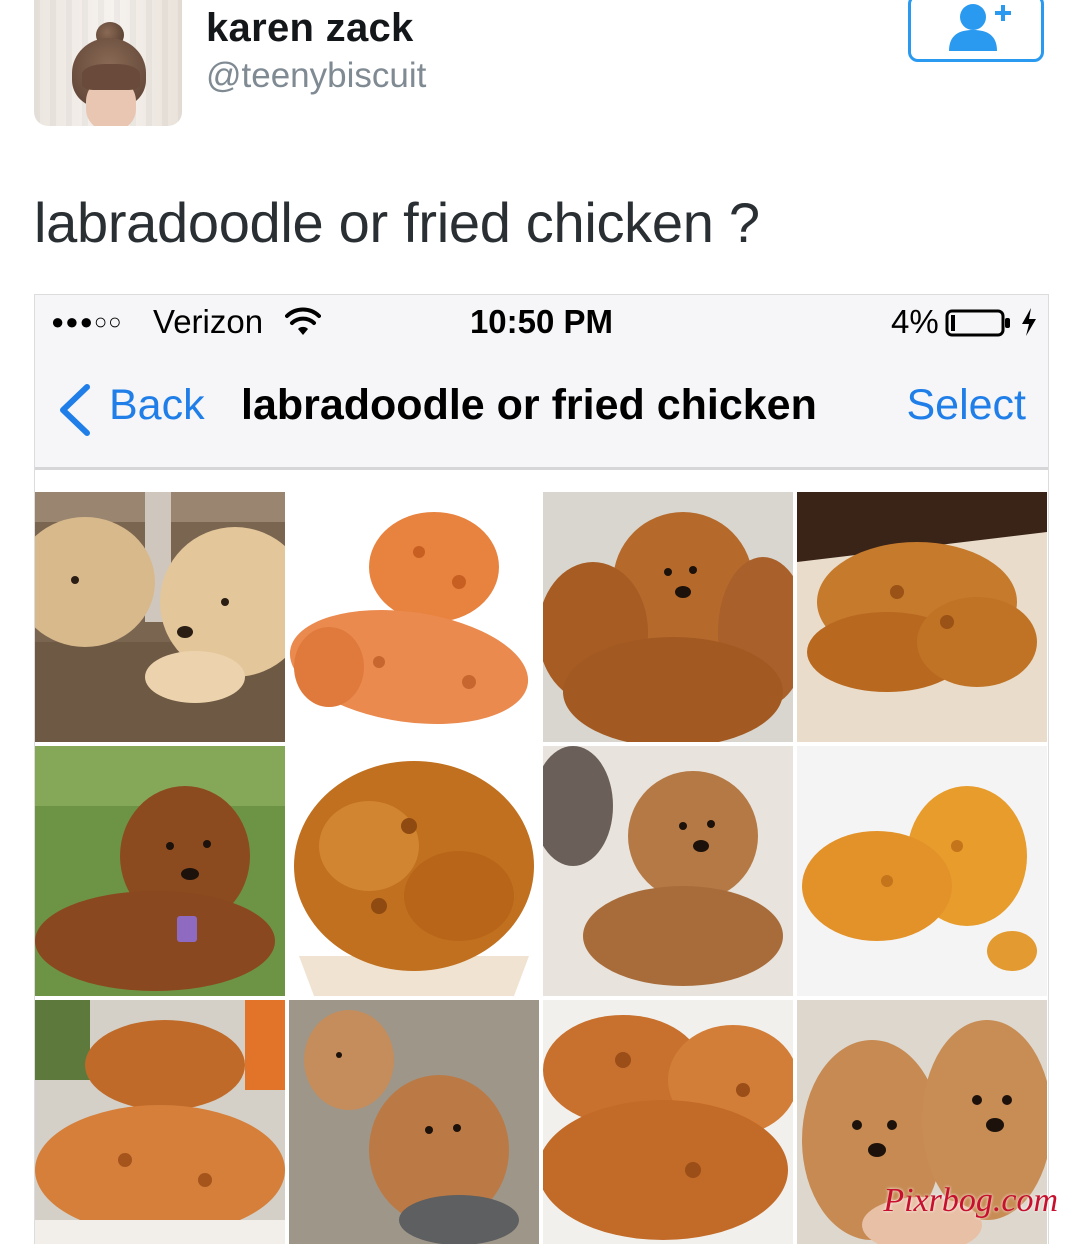 The height and width of the screenshot is (1244, 1080). What do you see at coordinates (310, 28) in the screenshot?
I see `author-name: karen zack` at bounding box center [310, 28].